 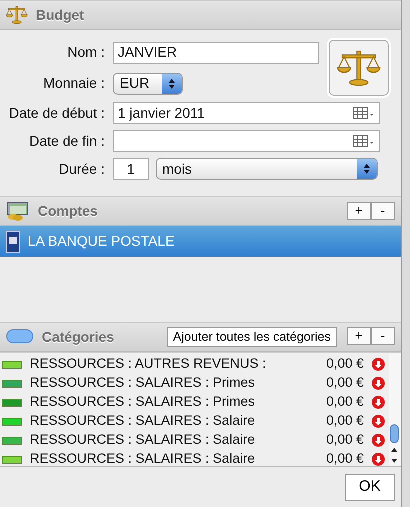 I want to click on ok-button: OK, so click(x=370, y=487).